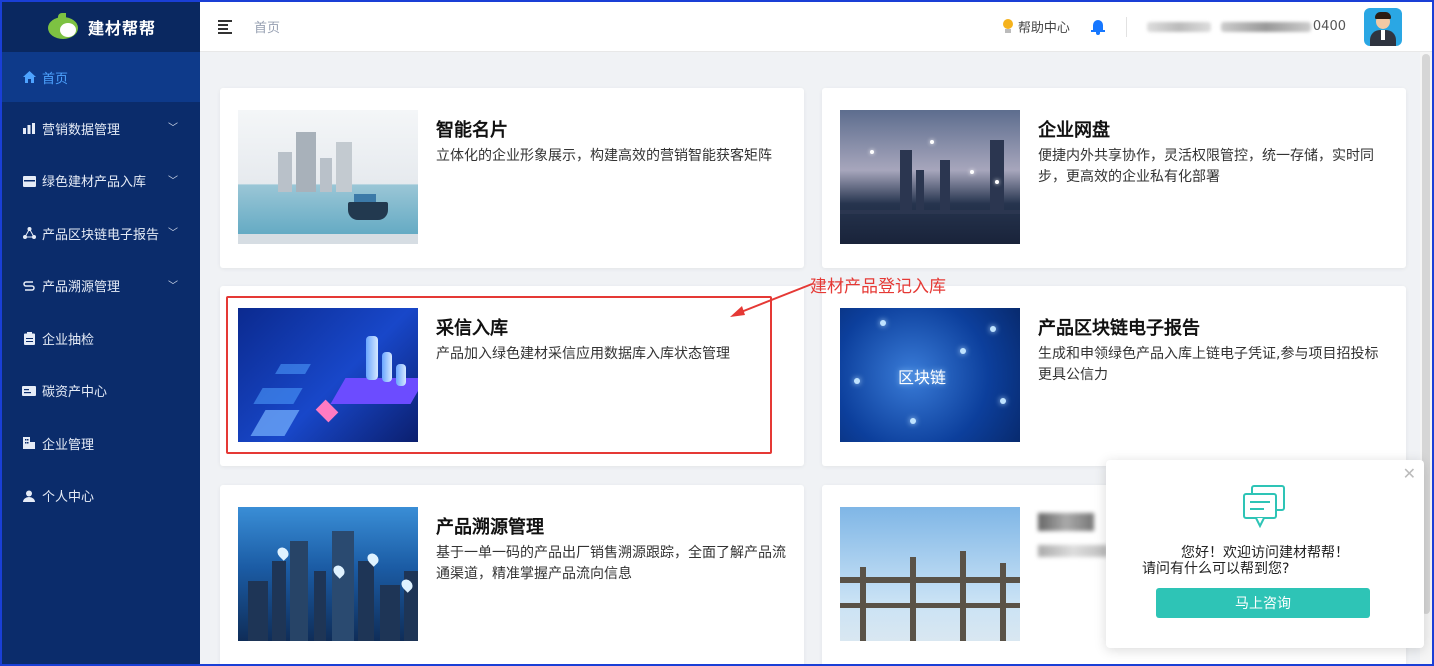 The height and width of the screenshot is (666, 1434). I want to click on sidebar-item-marketing-data: 营销数据管理 ﹀, so click(101, 128).